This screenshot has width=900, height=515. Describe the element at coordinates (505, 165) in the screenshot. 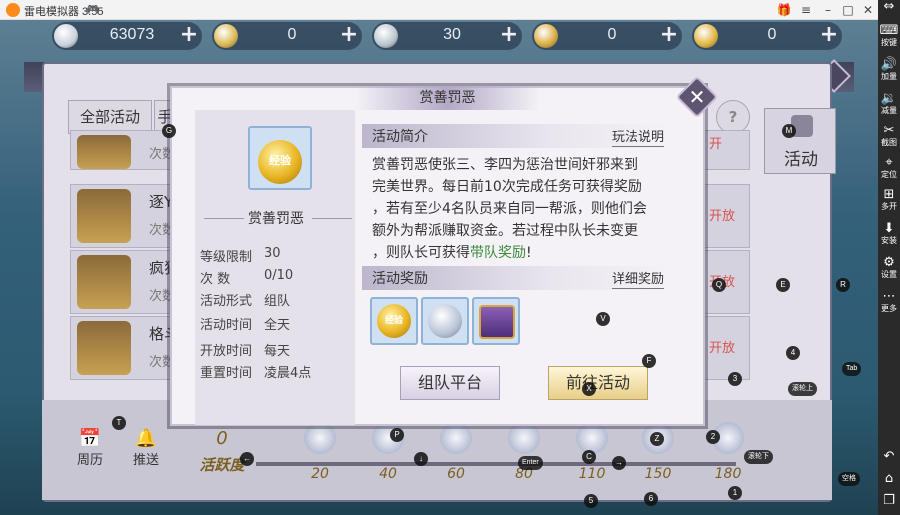

I see `intro-line-1: 赏善罚恶使张三、李四为惩治世间奸邪来到` at that location.